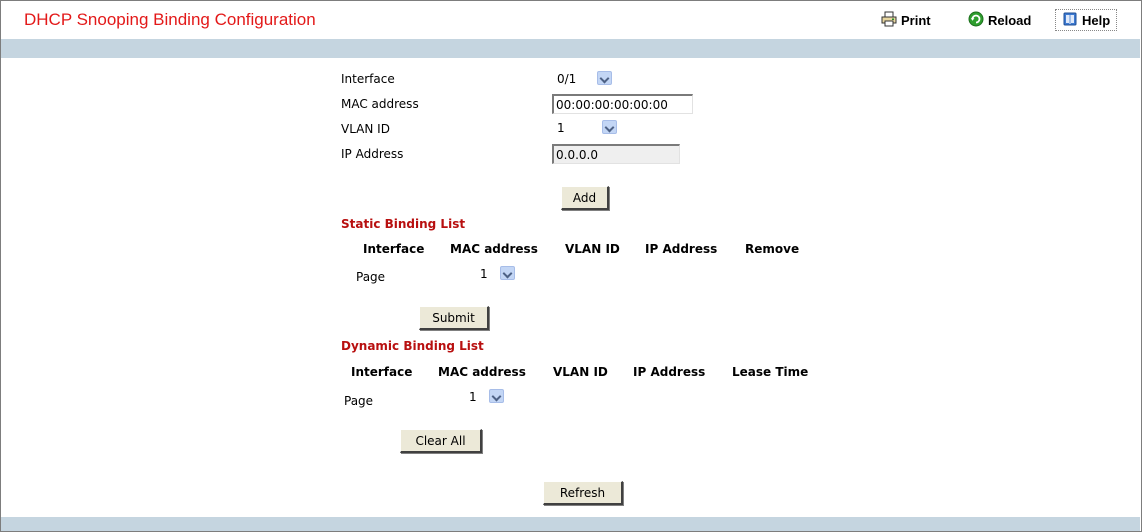 This screenshot has width=1142, height=532. I want to click on printer-icon, so click(889, 20).